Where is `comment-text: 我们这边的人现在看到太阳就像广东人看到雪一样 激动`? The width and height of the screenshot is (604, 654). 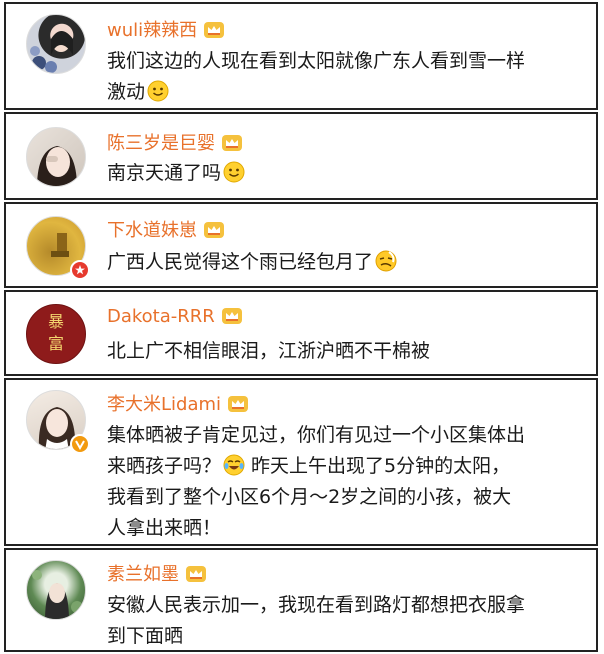 comment-text: 我们这边的人现在看到太阳就像广东人看到雪一样 激动 is located at coordinates (344, 77).